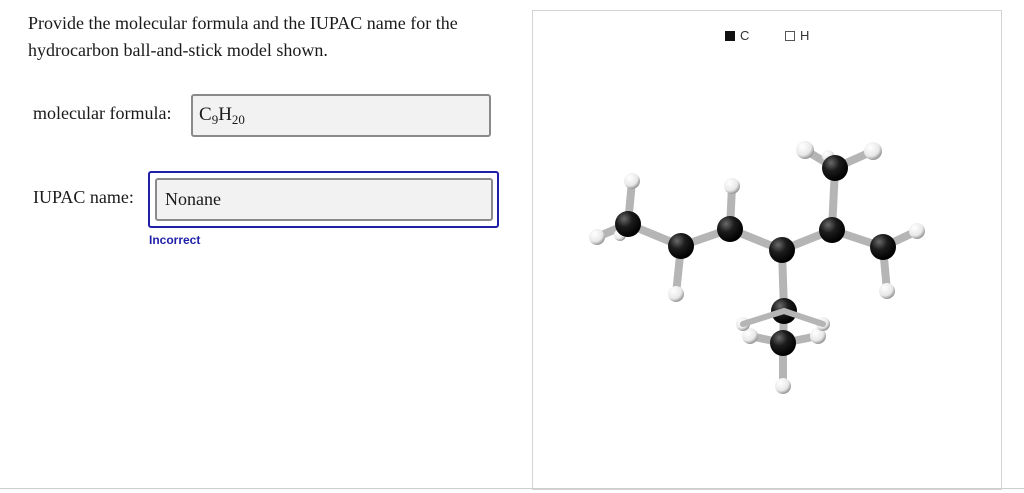 This screenshot has height=493, width=1024. Describe the element at coordinates (225, 114) in the screenshot. I see `formula-element-hydrogen: H` at that location.